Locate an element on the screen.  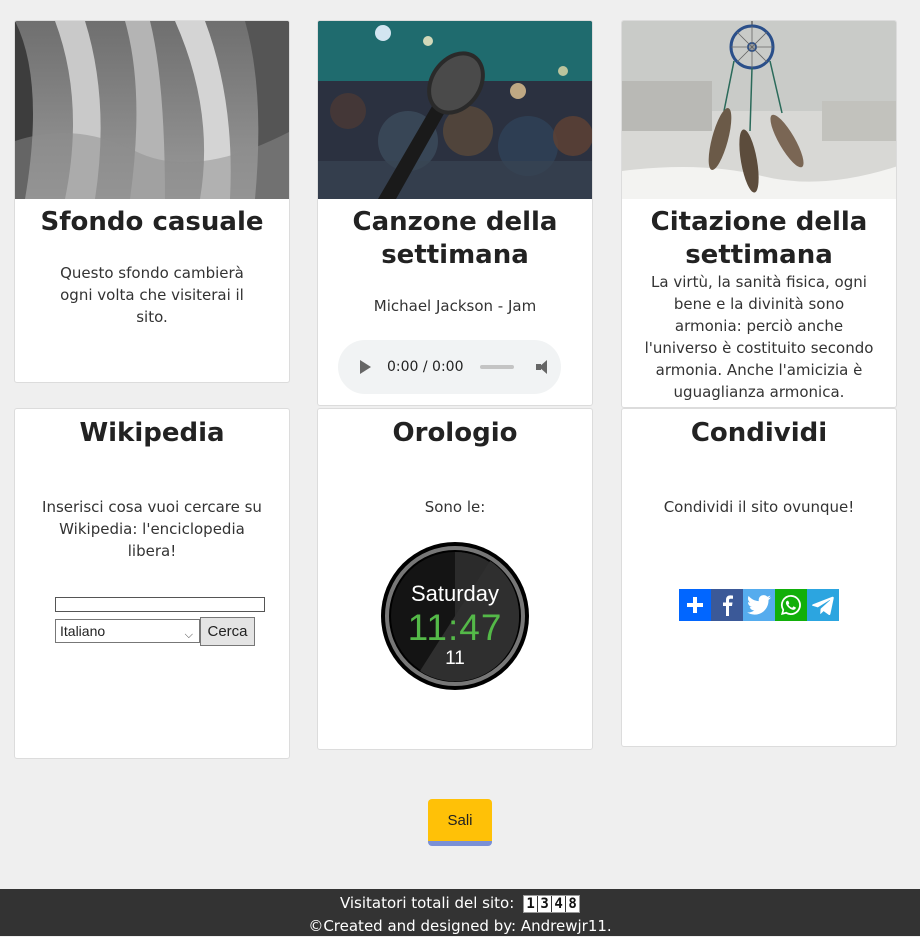
audio-player: 0:00 / 0:00 is located at coordinates (449, 367).